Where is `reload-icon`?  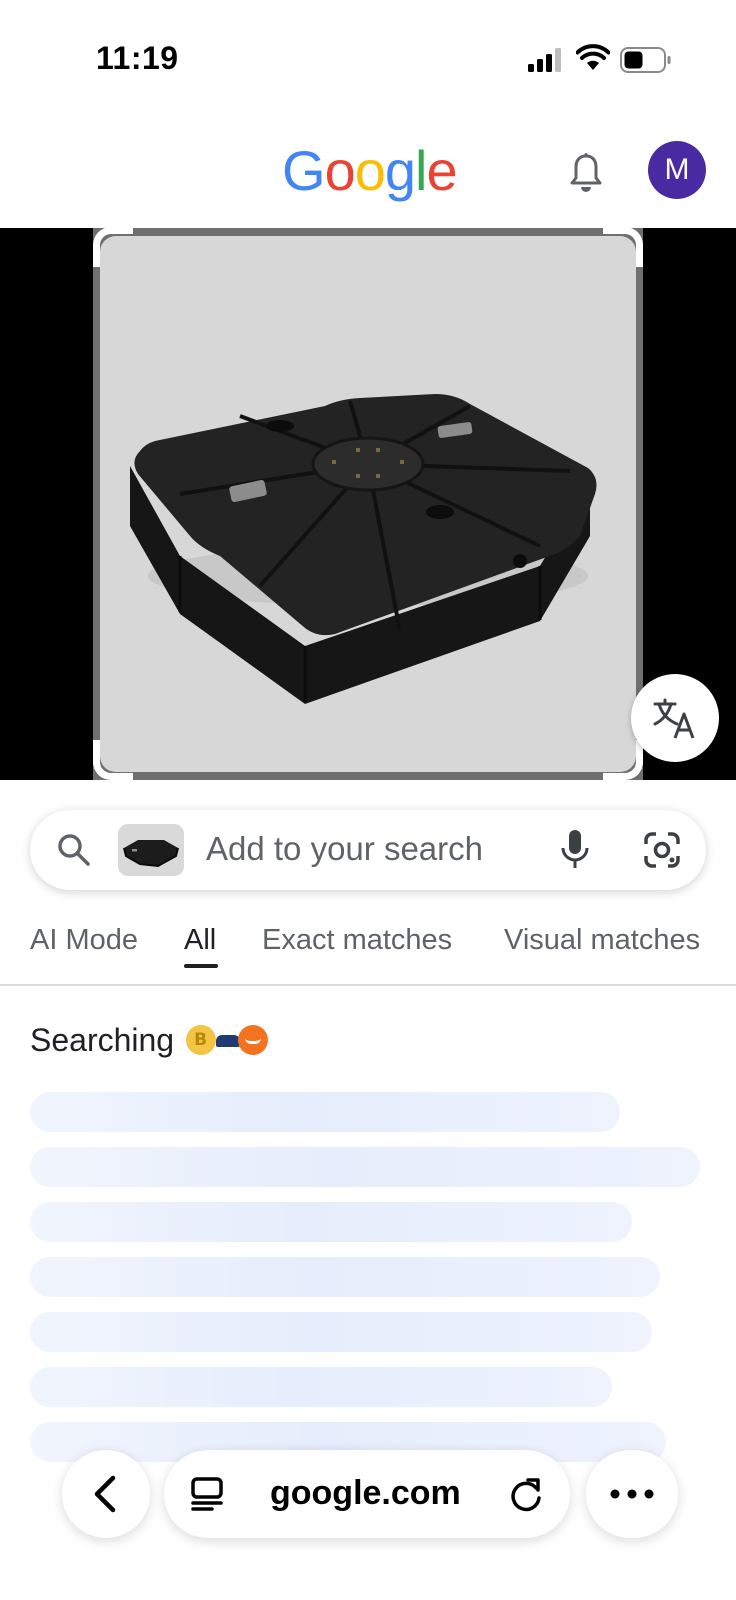
reload-icon is located at coordinates (526, 1494).